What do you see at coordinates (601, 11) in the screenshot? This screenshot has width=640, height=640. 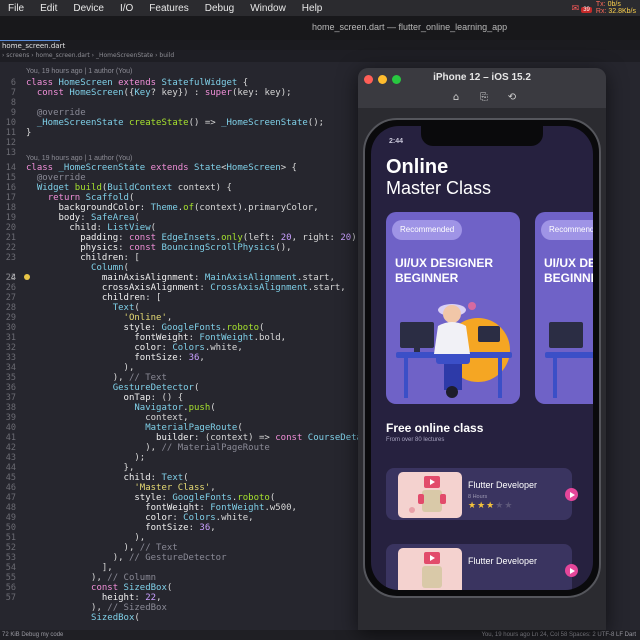 I see `rx-label: Rx:` at bounding box center [601, 11].